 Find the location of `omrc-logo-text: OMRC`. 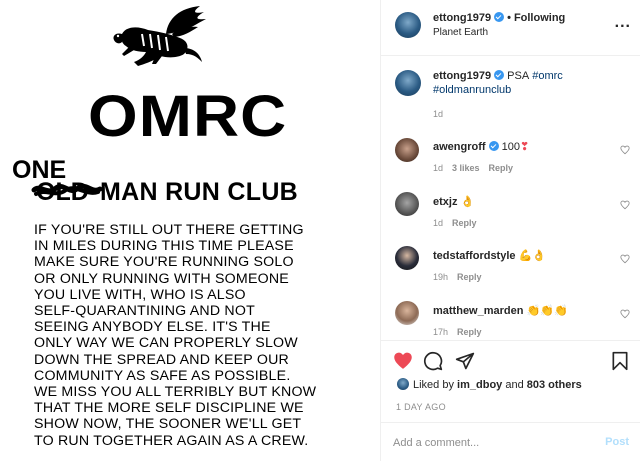

omrc-logo-text: OMRC is located at coordinates (188, 116).